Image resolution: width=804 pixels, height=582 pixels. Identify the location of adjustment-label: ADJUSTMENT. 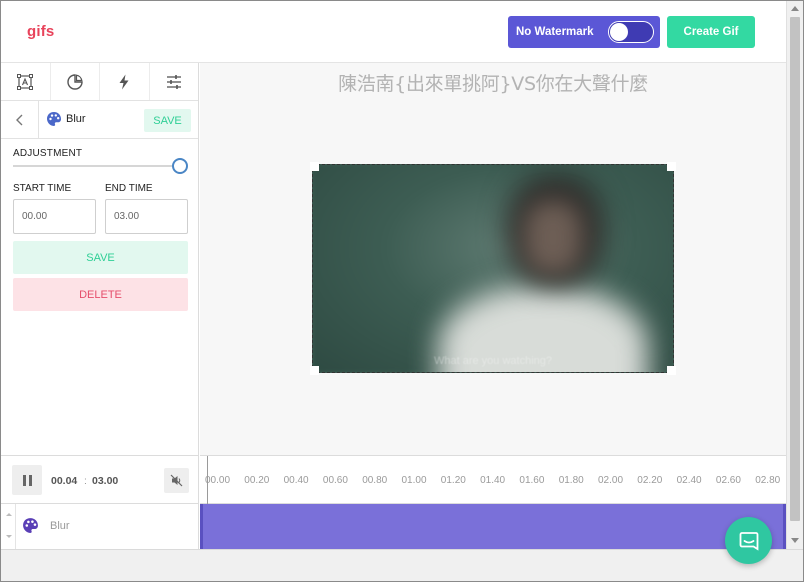
(48, 153).